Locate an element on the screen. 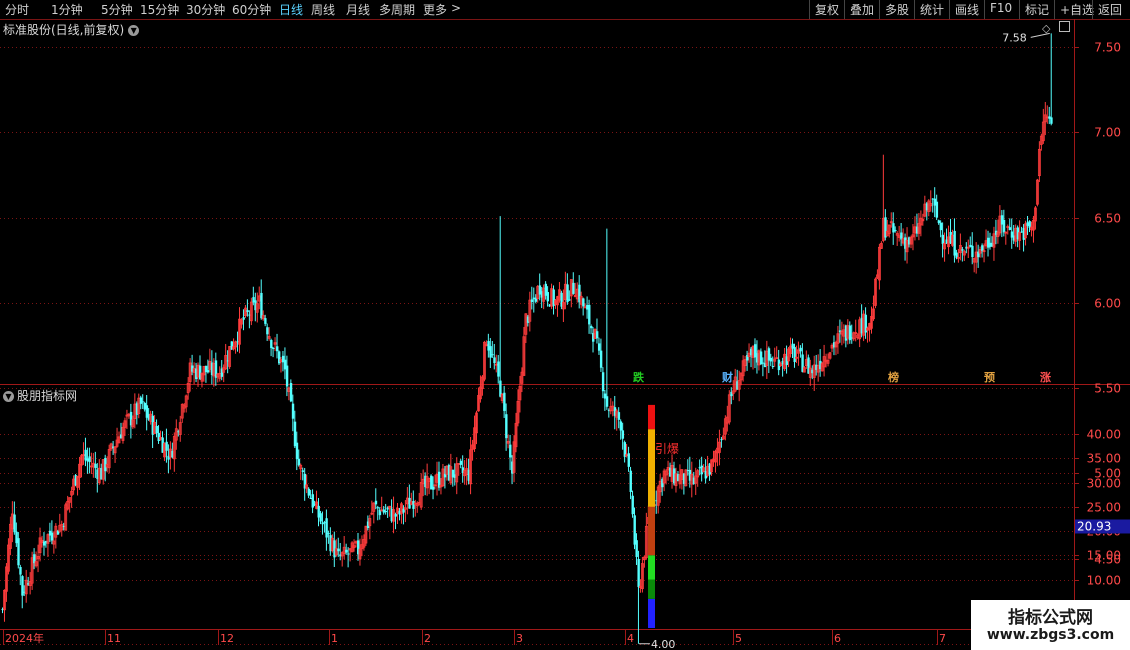 Image resolution: width=1130 pixels, height=650 pixels. indicator-axis-label: 35.00 is located at coordinates (1104, 459).